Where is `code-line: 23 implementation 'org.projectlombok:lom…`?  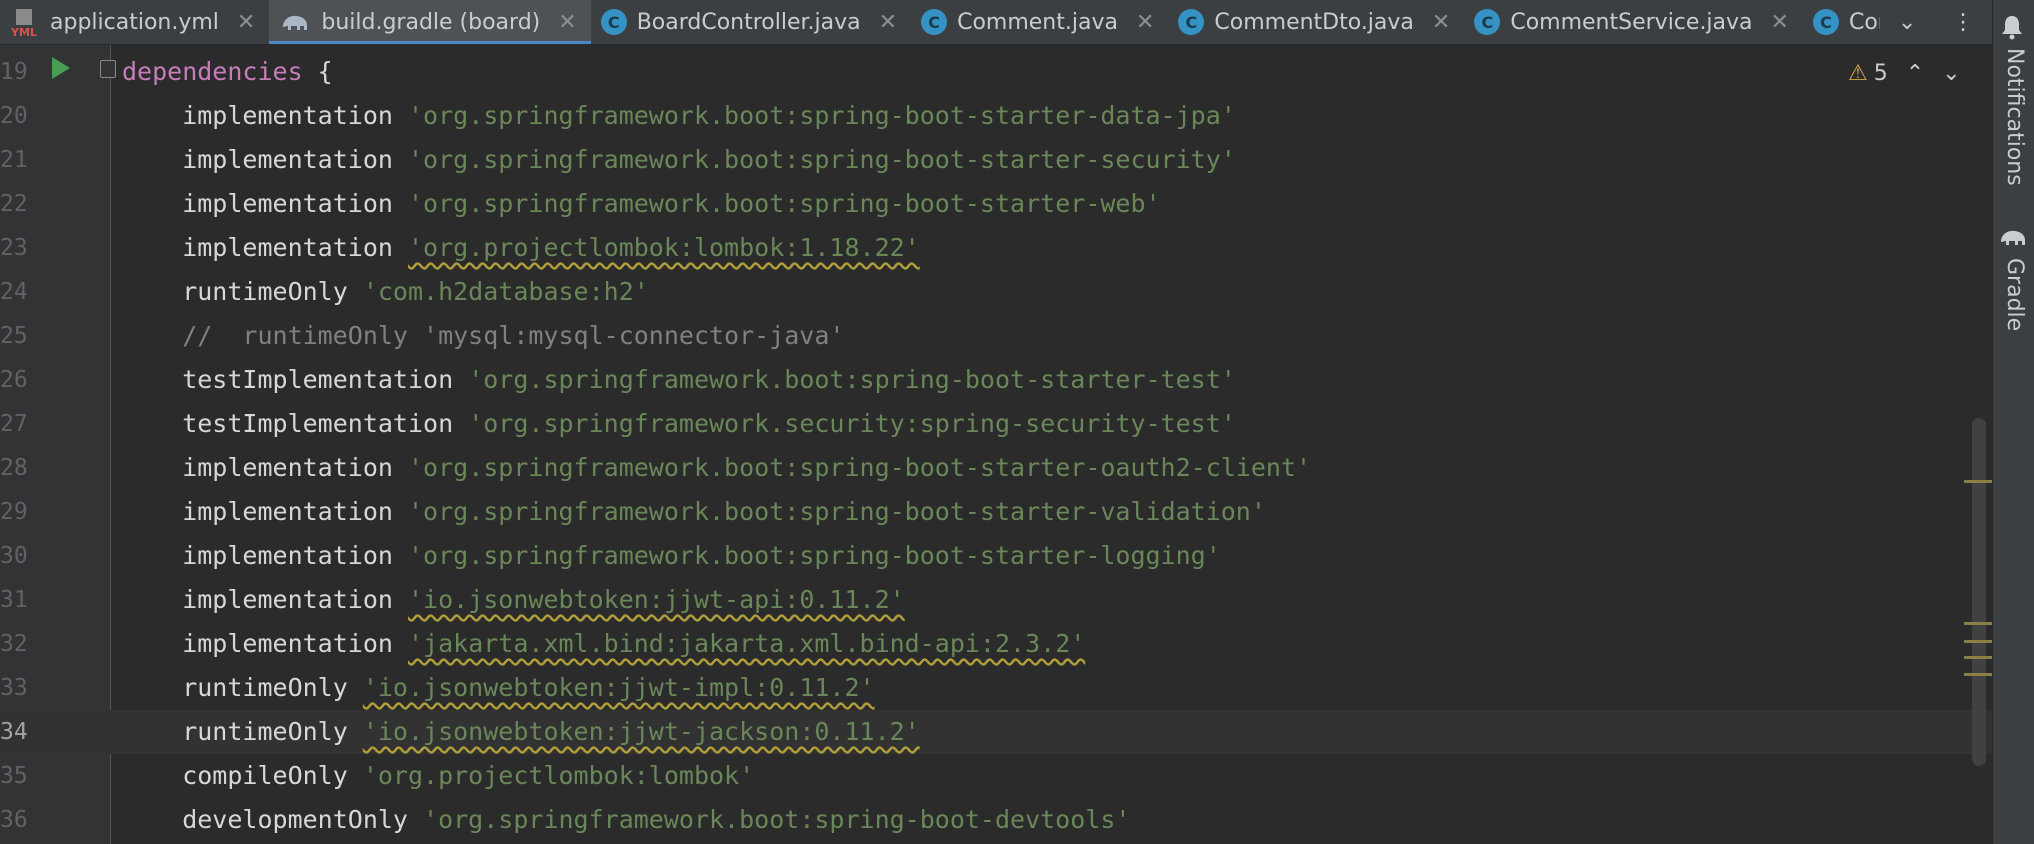
code-line: 23 implementation 'org.projectlombok:lom… is located at coordinates (996, 248).